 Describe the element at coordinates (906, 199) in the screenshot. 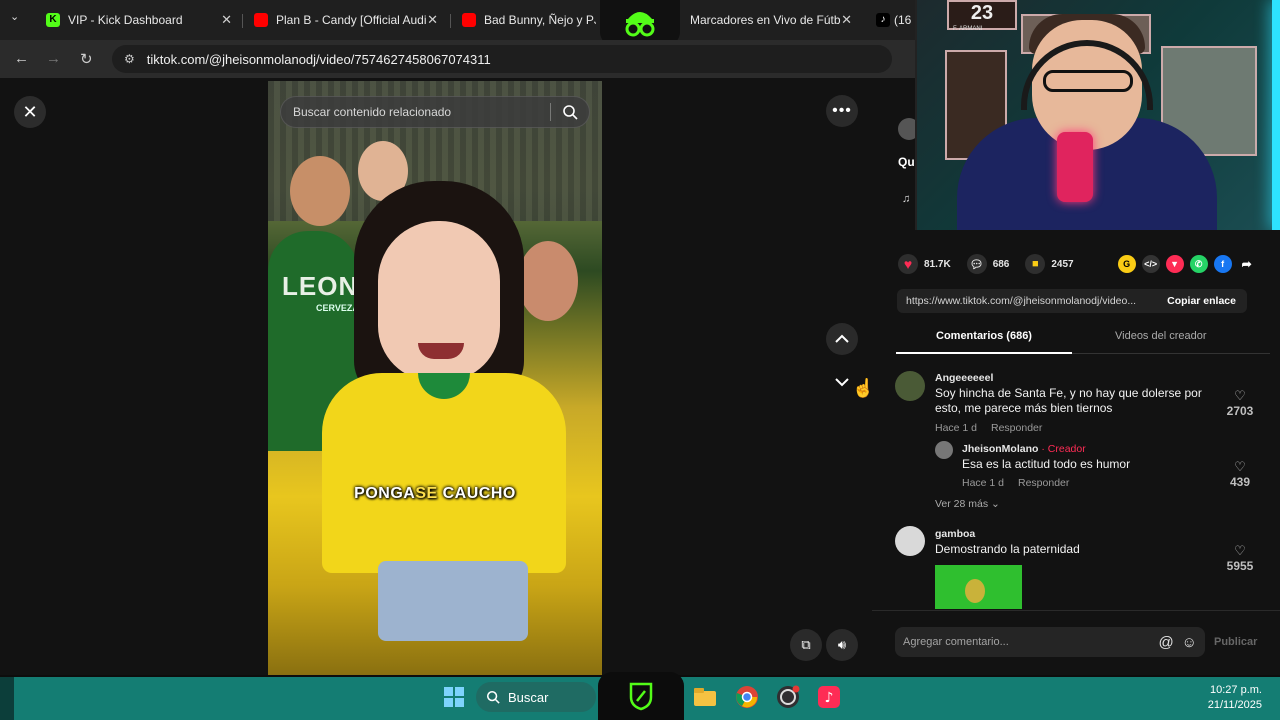

I see `music-note-icon: ♫` at that location.